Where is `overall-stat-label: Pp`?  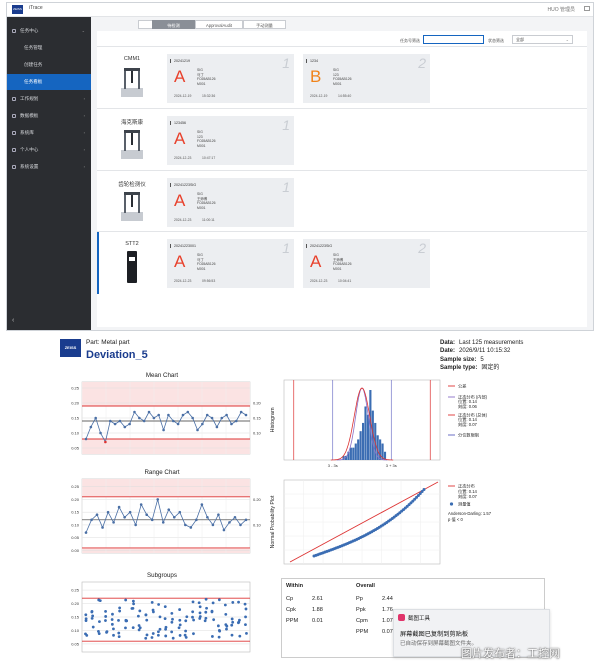
overall-stat-label: Pp is located at coordinates (359, 599).